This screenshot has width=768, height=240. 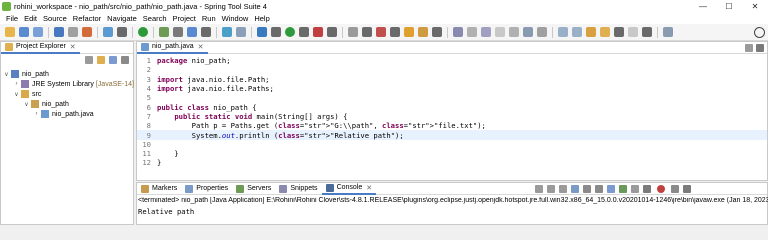 I want to click on tab-snippets: Snippets, so click(x=298, y=189).